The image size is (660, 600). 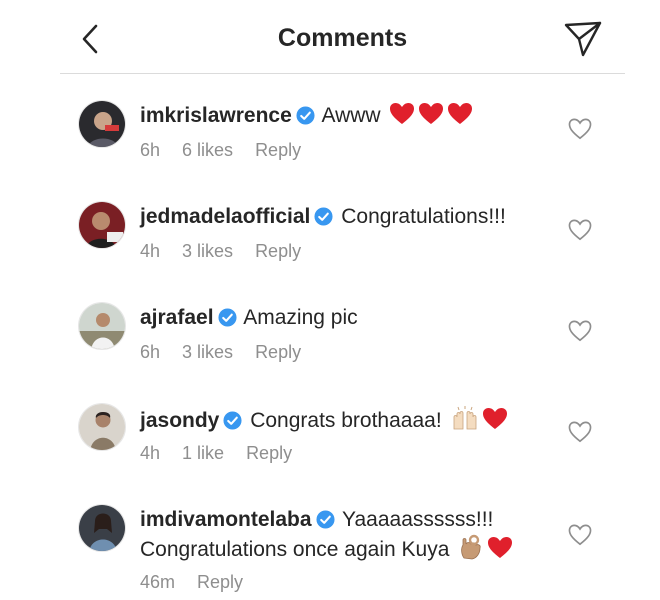 I want to click on comment-username: imkrislawrence, so click(x=216, y=115).